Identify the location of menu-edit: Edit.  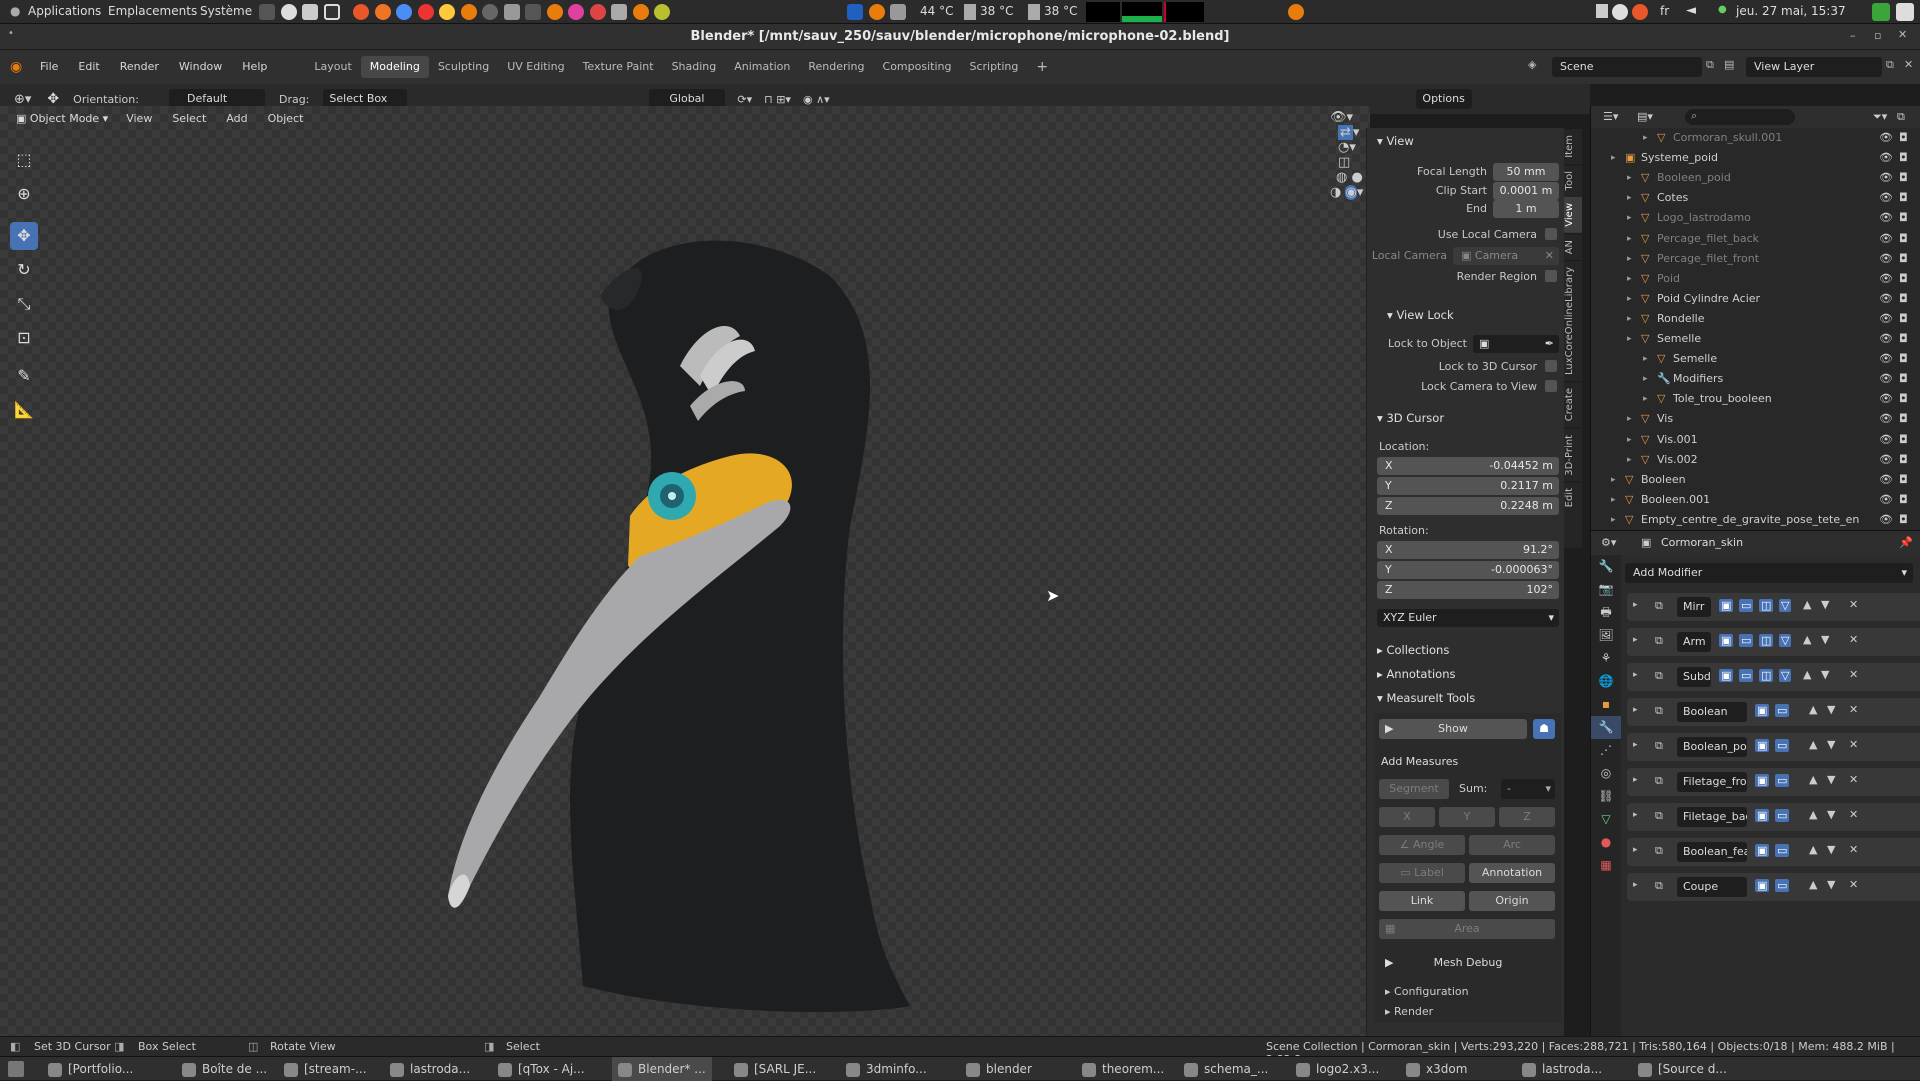
(88, 67).